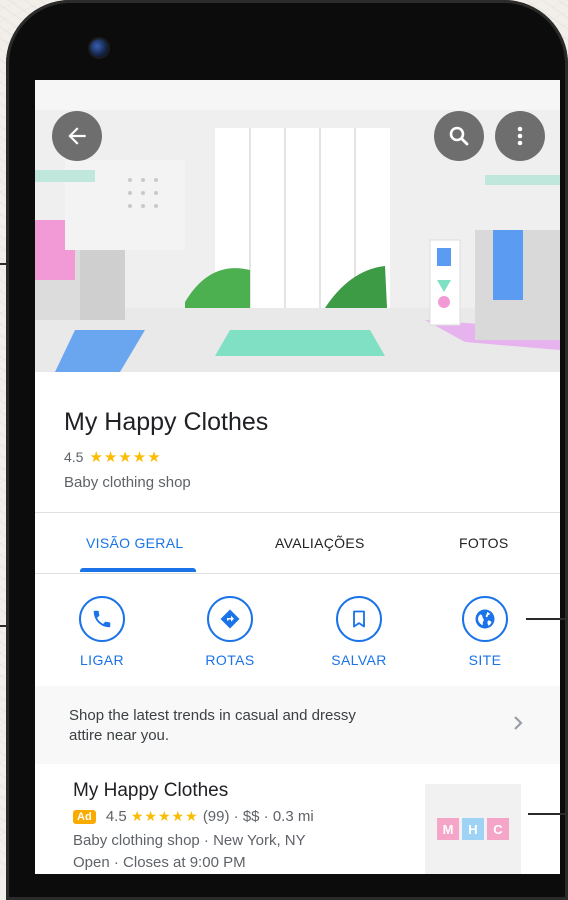 Image resolution: width=568 pixels, height=900 pixels. Describe the element at coordinates (485, 632) in the screenshot. I see `website-button: SITE` at that location.